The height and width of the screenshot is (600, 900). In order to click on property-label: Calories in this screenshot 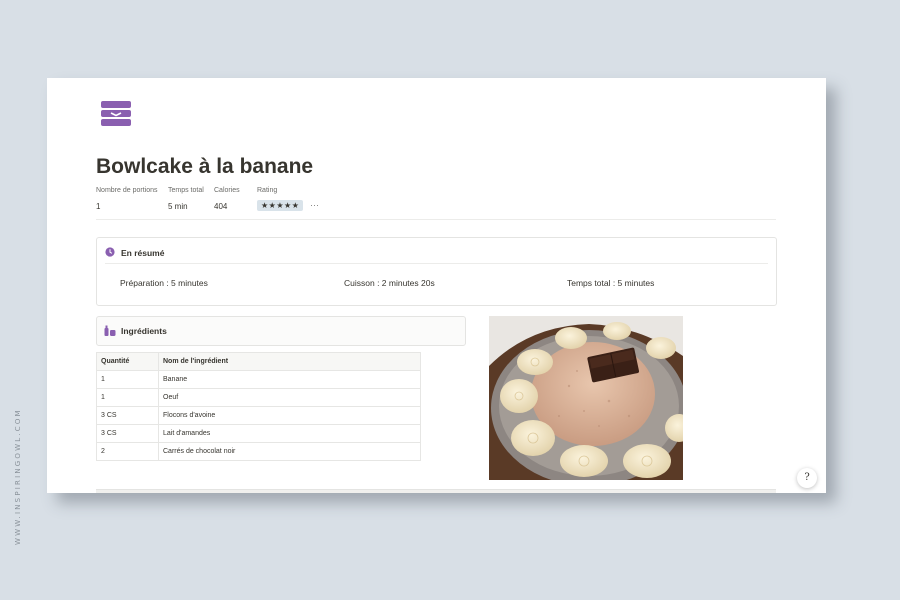, I will do `click(227, 190)`.